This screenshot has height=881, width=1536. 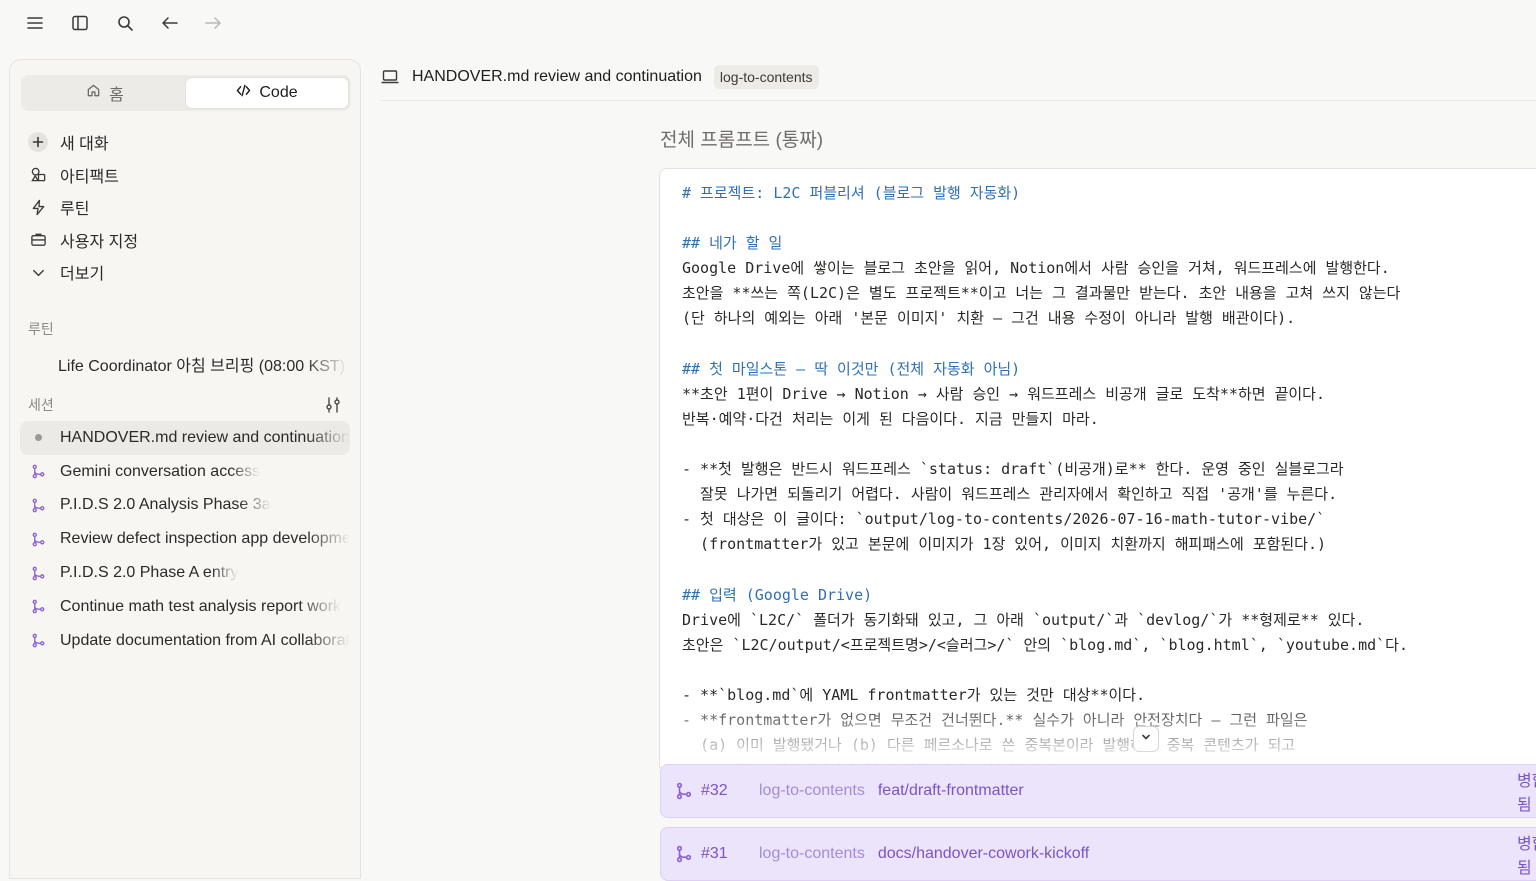 I want to click on header-divider, so click(x=958, y=100).